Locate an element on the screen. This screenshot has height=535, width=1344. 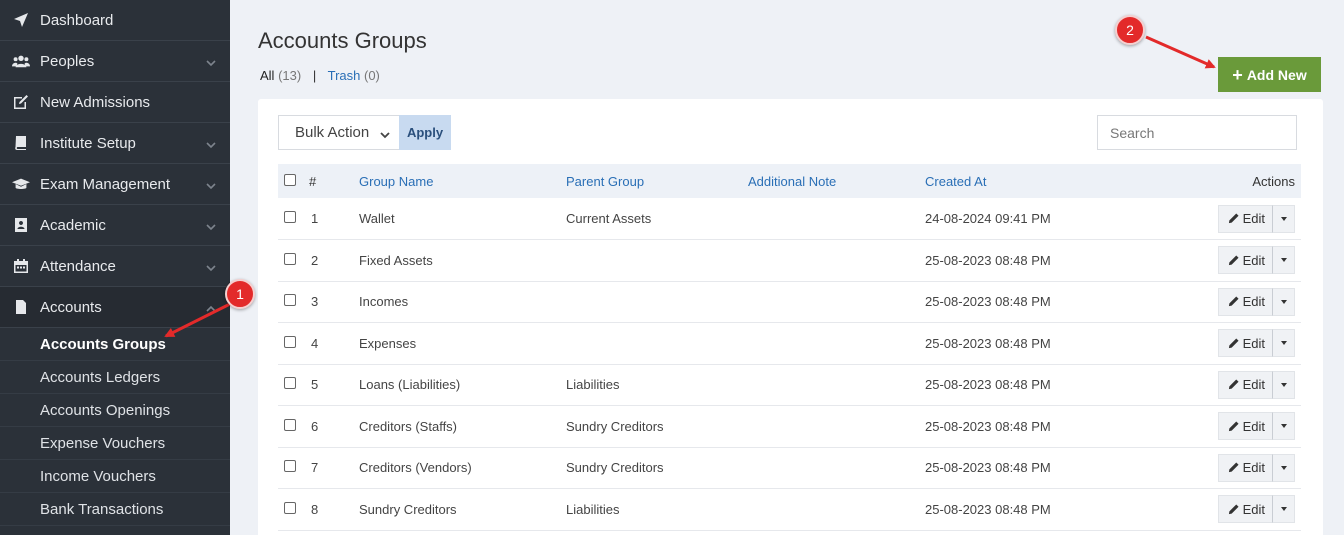
sidebar-item-new-admissions: New Admissions is located at coordinates (115, 102).